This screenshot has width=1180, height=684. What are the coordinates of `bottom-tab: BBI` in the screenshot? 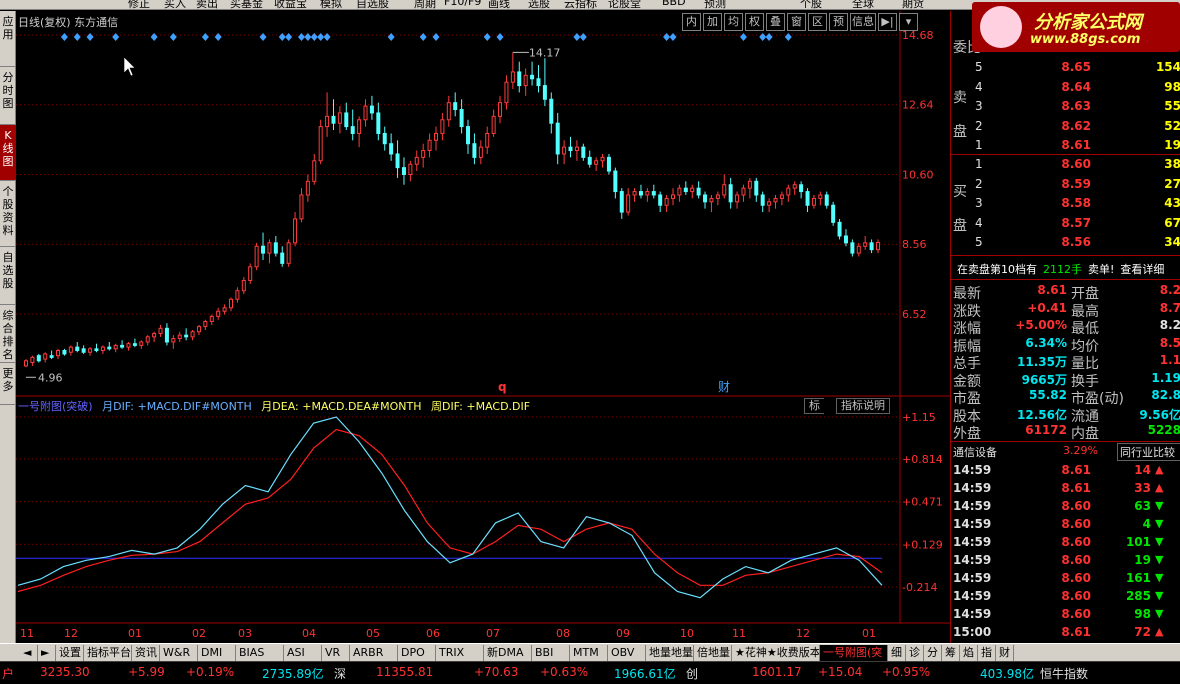 It's located at (551, 653).